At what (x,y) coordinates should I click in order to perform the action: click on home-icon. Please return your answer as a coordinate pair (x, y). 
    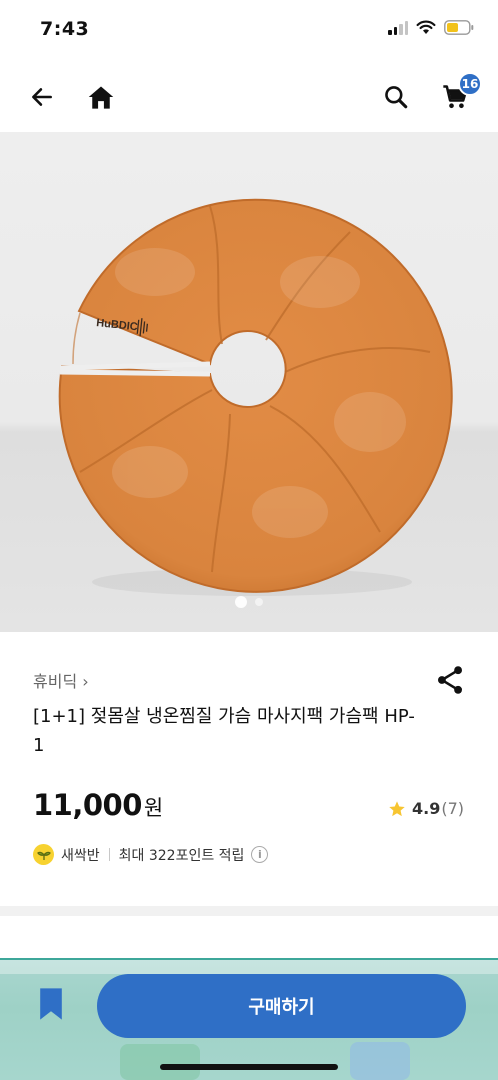
    Looking at the image, I should click on (101, 97).